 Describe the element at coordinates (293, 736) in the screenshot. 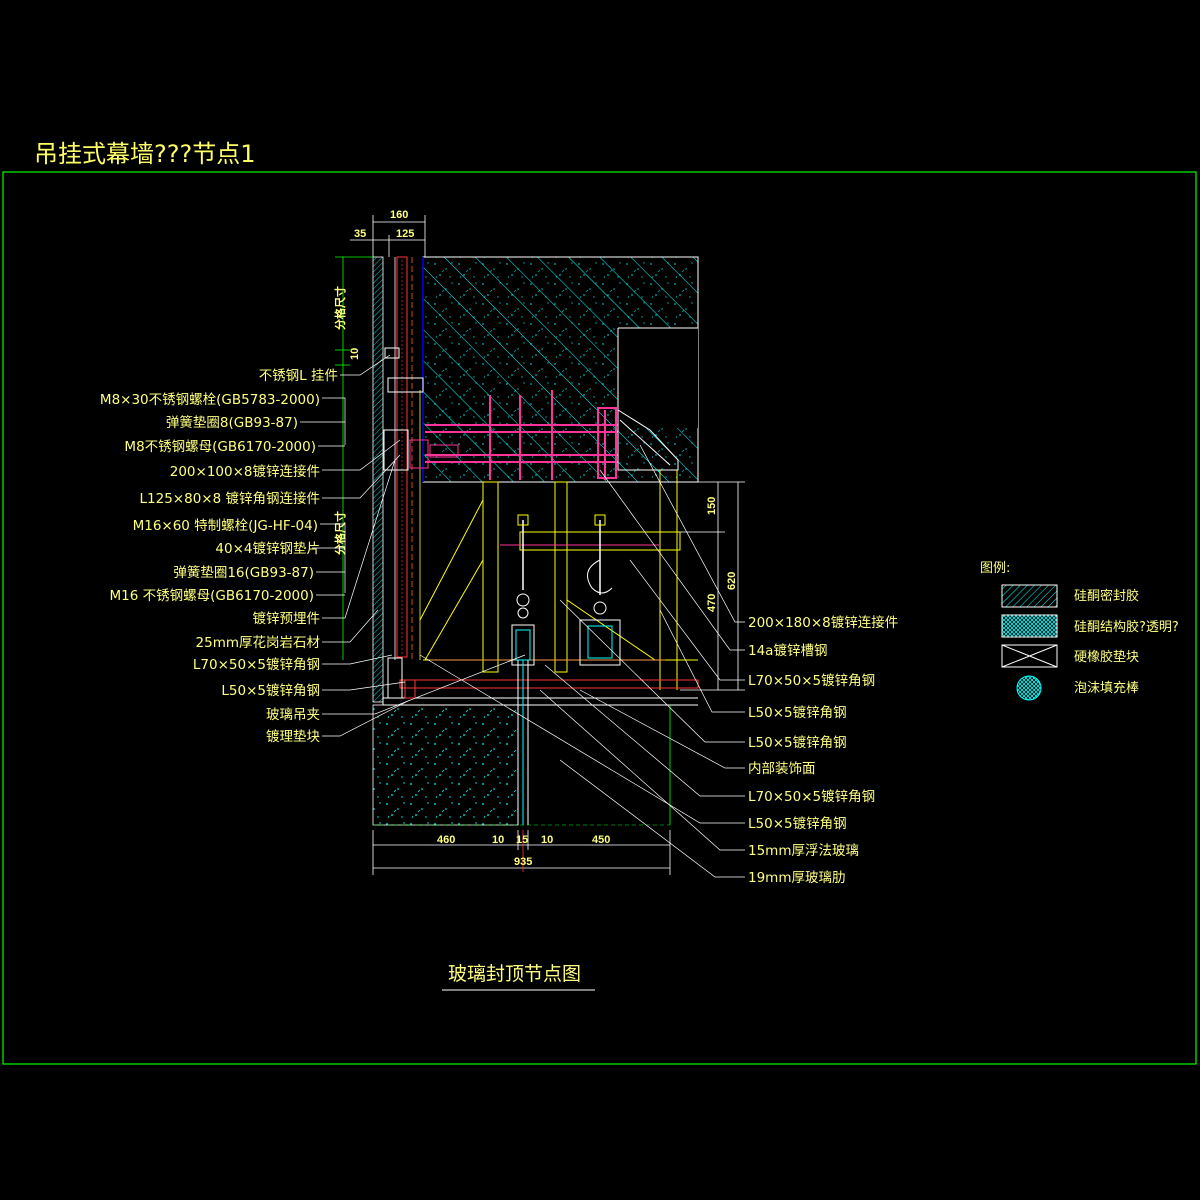

I see `callout-left-16: 镀理垫块` at that location.